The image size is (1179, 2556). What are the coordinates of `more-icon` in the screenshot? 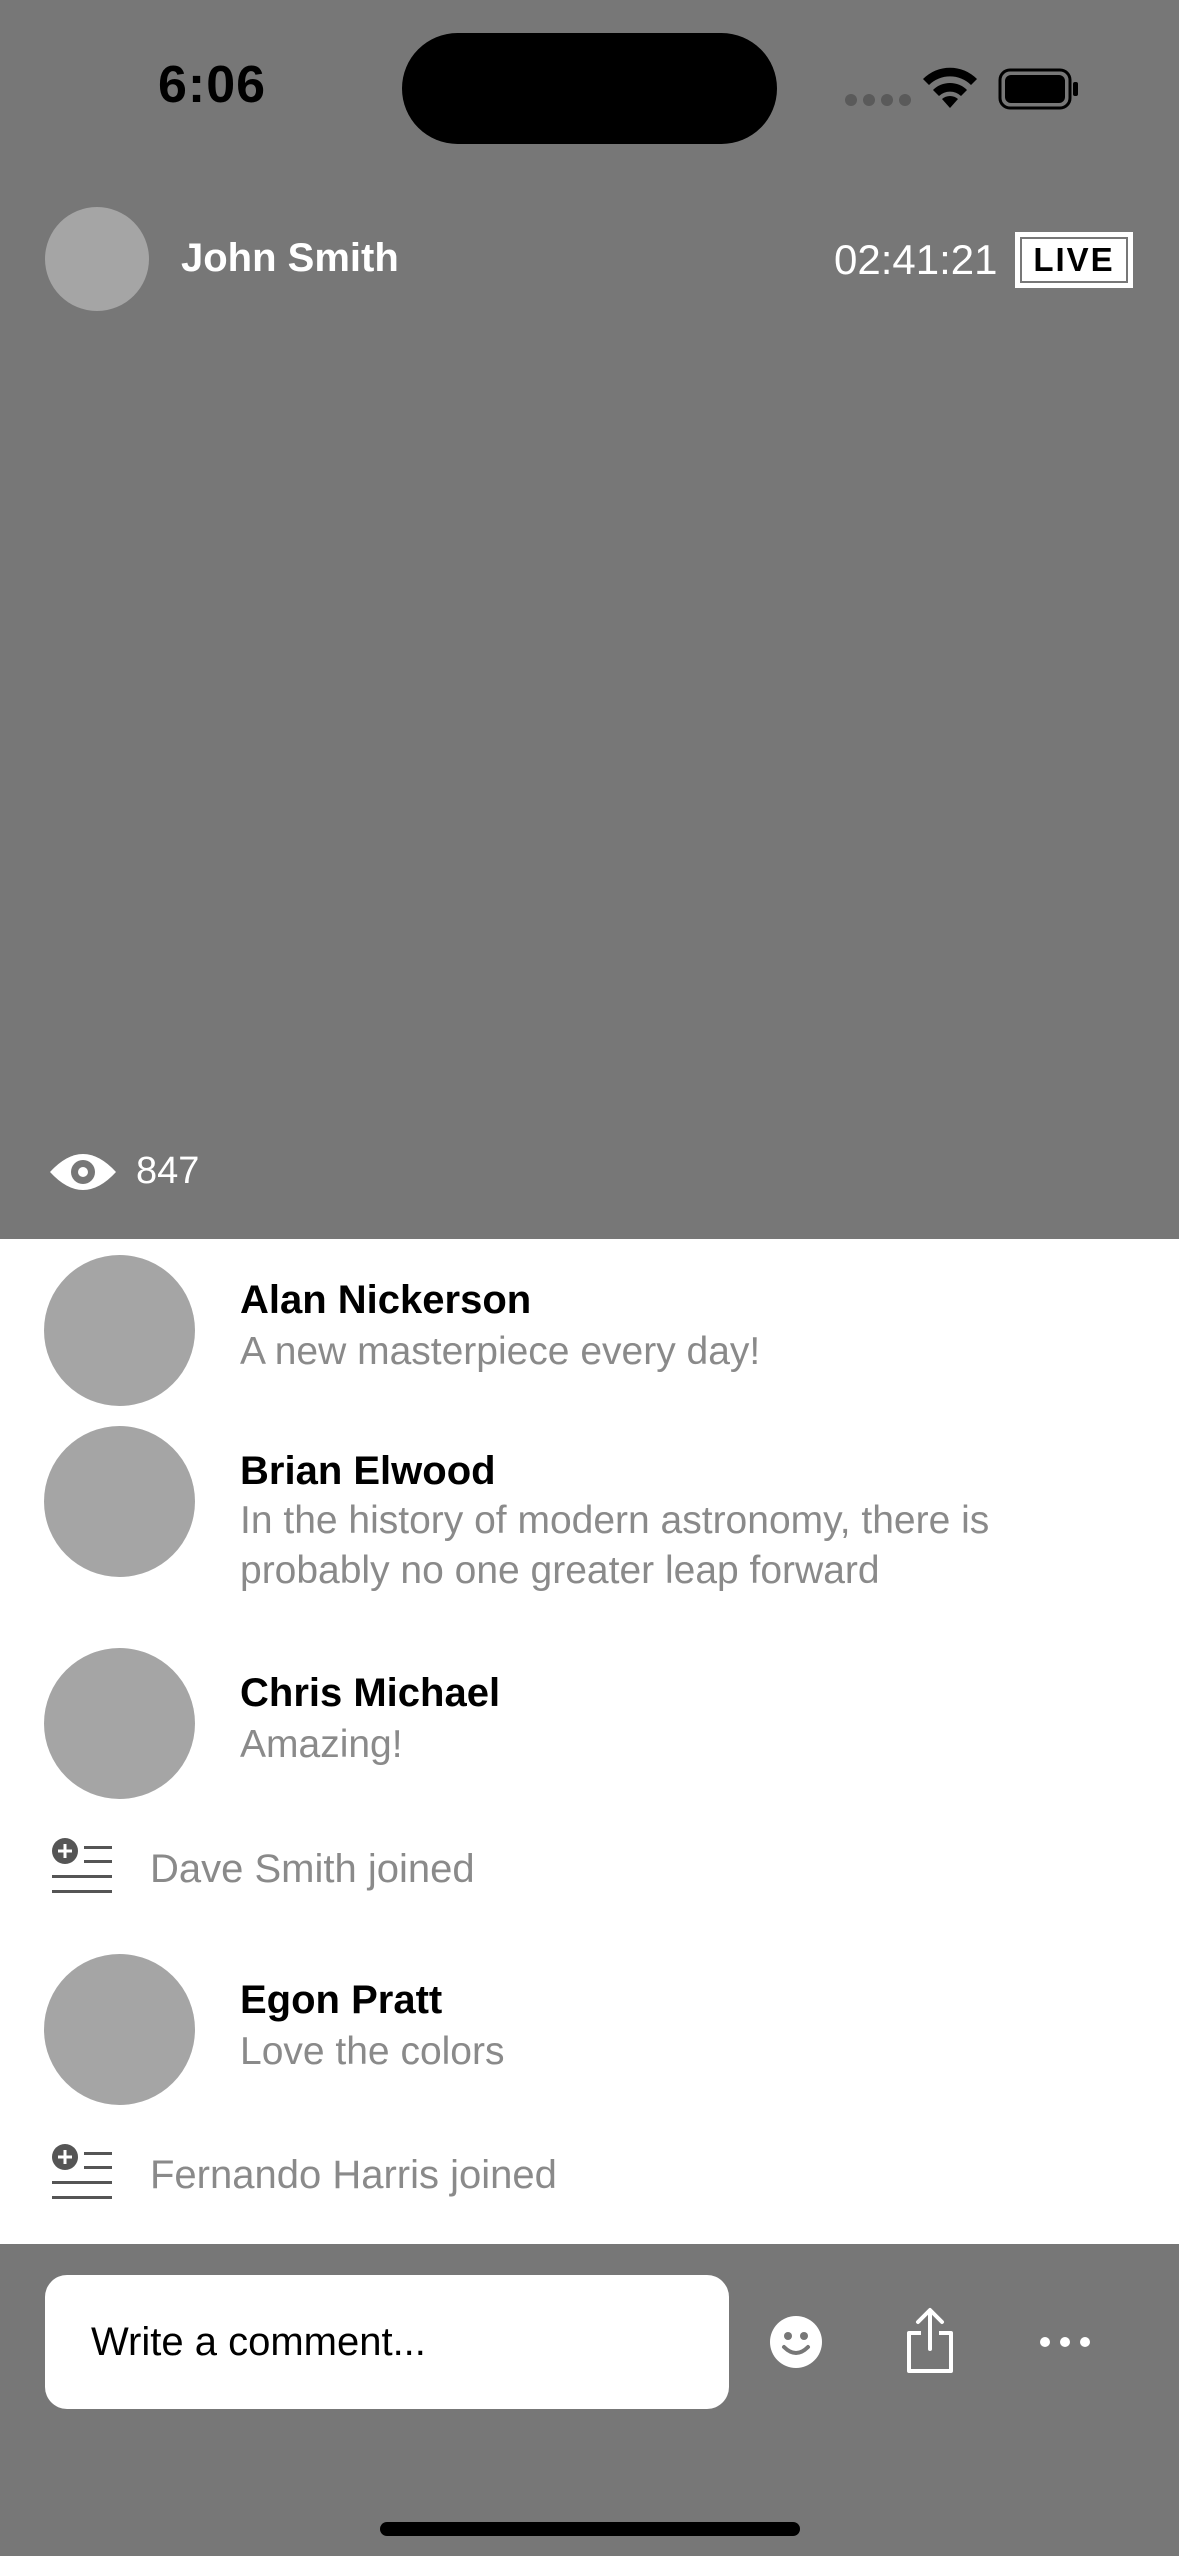 It's located at (1065, 2342).